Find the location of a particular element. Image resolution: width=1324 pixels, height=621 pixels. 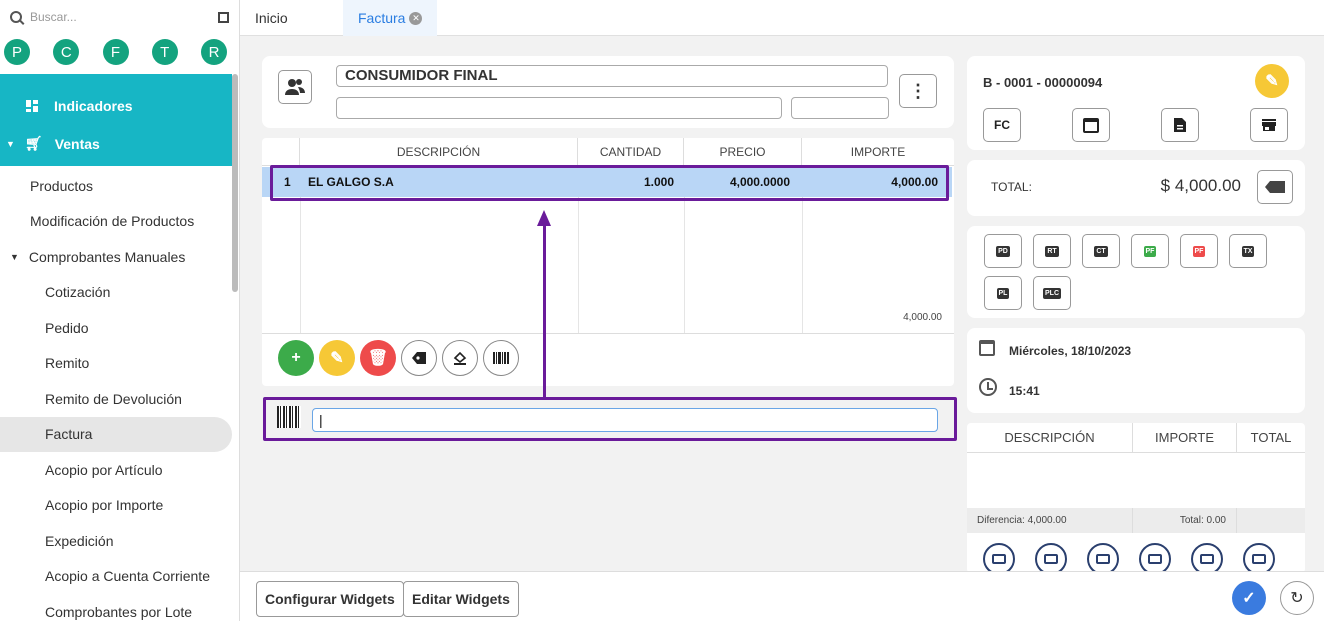

print-label: PLC is located at coordinates (1052, 293).